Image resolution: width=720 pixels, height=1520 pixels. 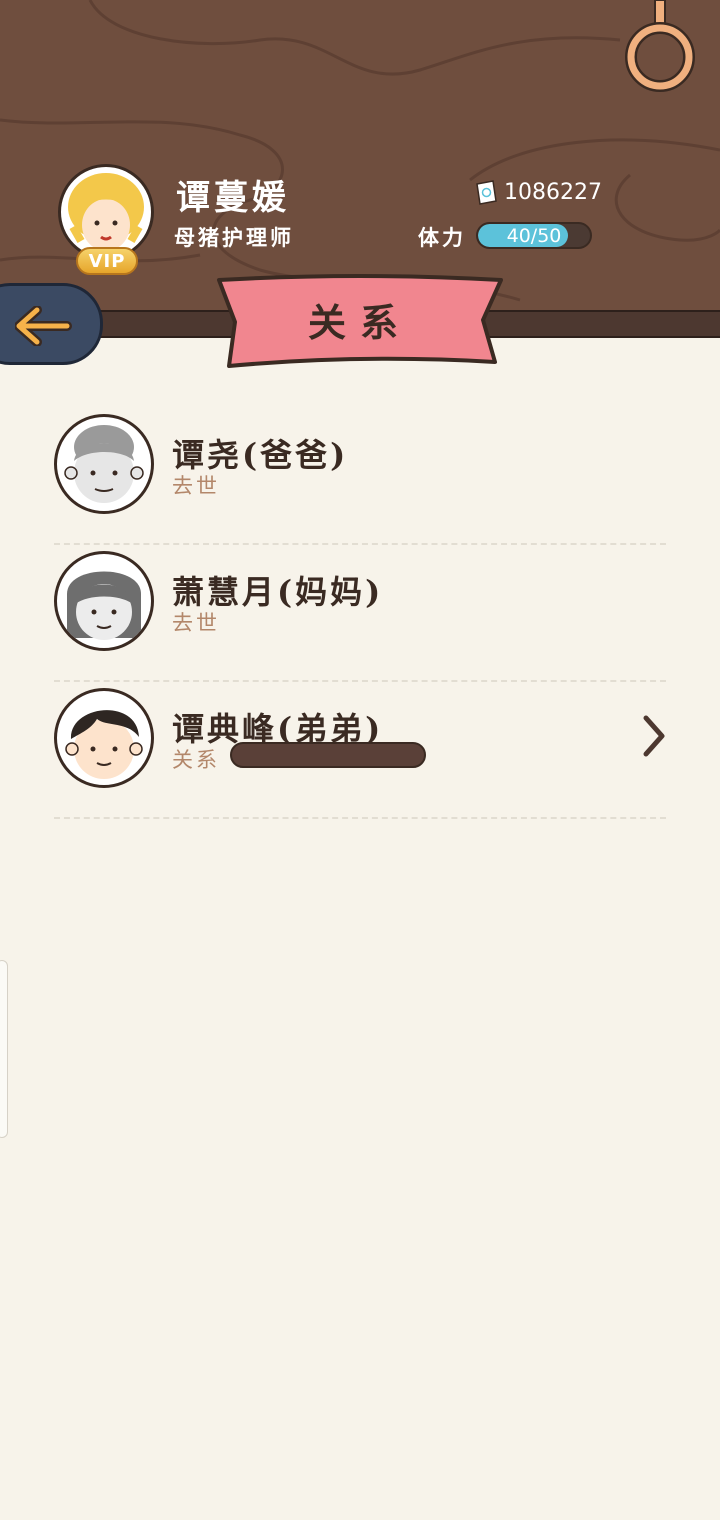 What do you see at coordinates (553, 192) in the screenshot?
I see `money-value: 1086227` at bounding box center [553, 192].